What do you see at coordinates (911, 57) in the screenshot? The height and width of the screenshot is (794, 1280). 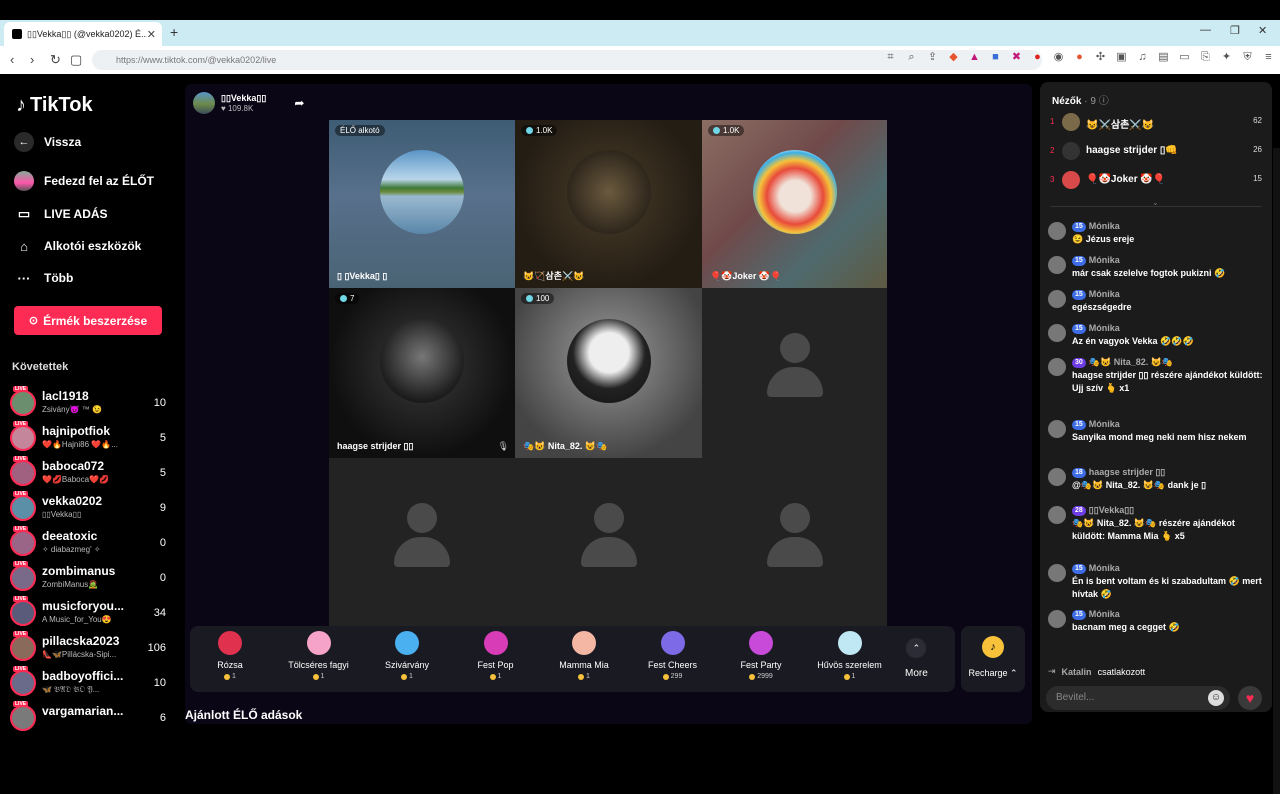 I see `zoom-icon: ⌕` at bounding box center [911, 57].